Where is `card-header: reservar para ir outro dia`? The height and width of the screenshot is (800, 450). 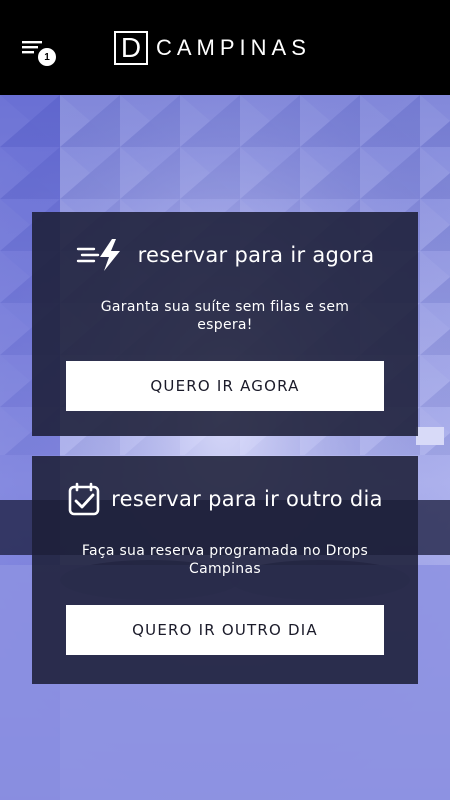
card-header: reservar para ir outro dia is located at coordinates (225, 499).